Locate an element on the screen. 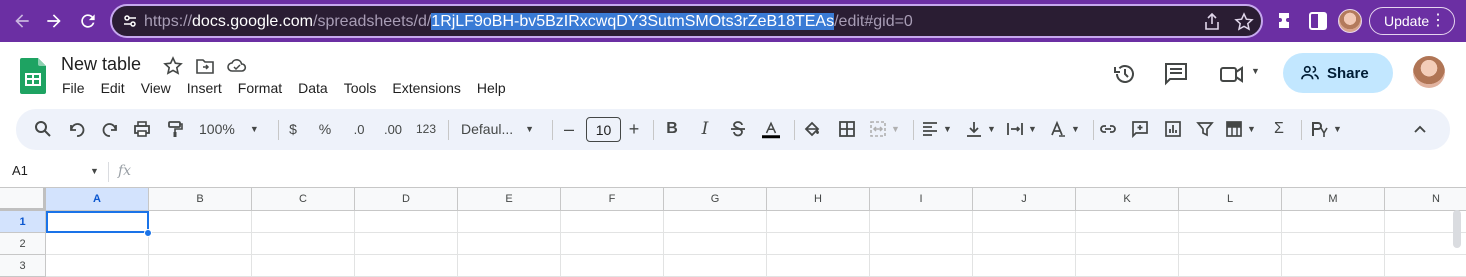 Image resolution: width=1466 pixels, height=277 pixels. cell-b2 is located at coordinates (200, 244).